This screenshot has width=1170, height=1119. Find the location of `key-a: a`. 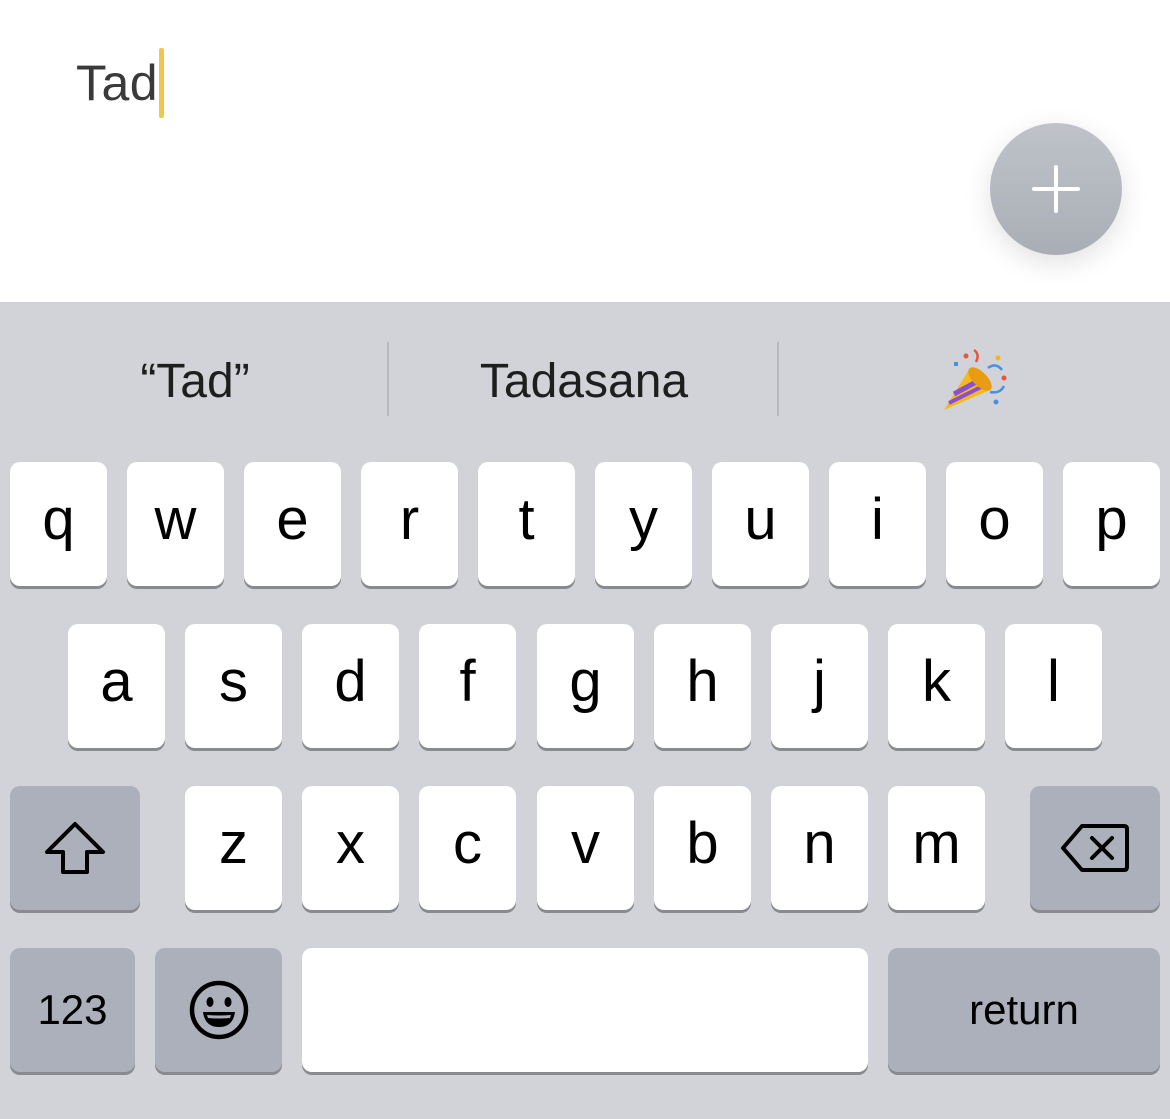

key-a: a is located at coordinates (116, 686).